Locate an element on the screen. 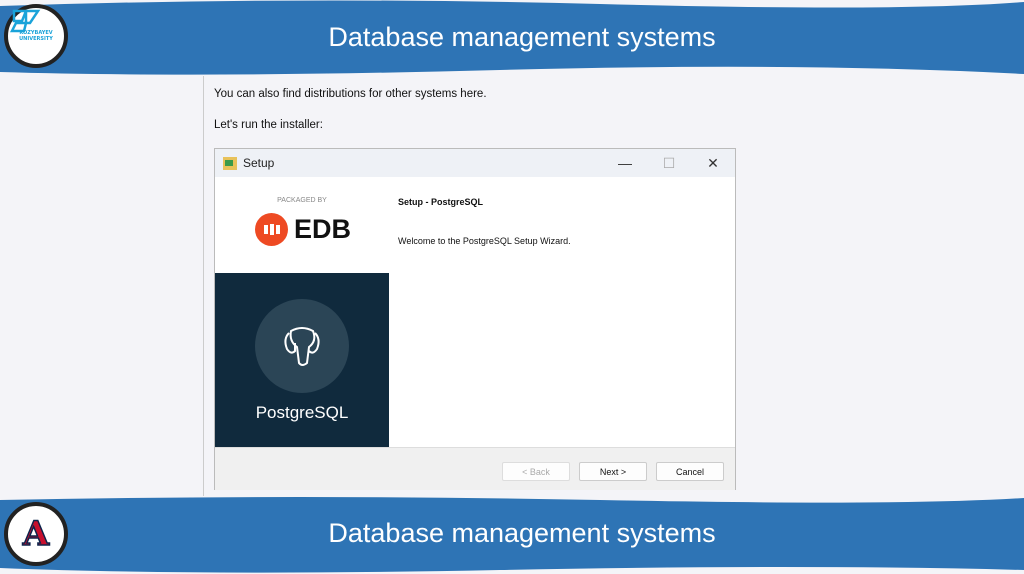 This screenshot has width=1024, height=574. header-title: Database management systems is located at coordinates (522, 37).